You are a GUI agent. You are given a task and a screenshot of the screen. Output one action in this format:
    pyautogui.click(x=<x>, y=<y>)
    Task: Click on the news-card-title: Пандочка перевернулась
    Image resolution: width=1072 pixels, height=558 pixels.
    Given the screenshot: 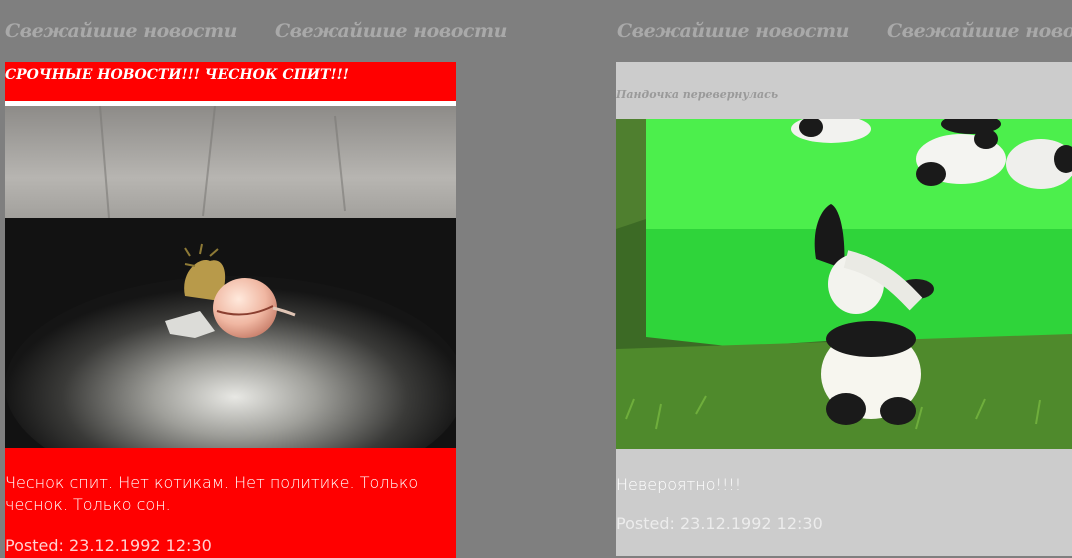 What is the action you would take?
    pyautogui.click(x=697, y=94)
    